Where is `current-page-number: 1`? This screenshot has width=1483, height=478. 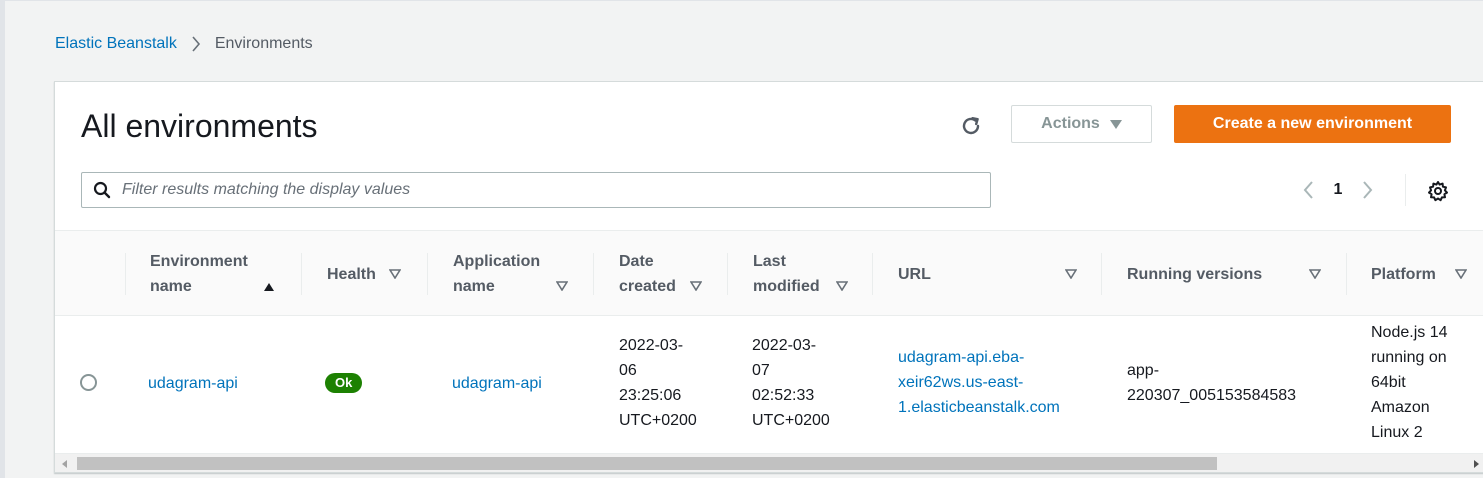
current-page-number: 1 is located at coordinates (1338, 190).